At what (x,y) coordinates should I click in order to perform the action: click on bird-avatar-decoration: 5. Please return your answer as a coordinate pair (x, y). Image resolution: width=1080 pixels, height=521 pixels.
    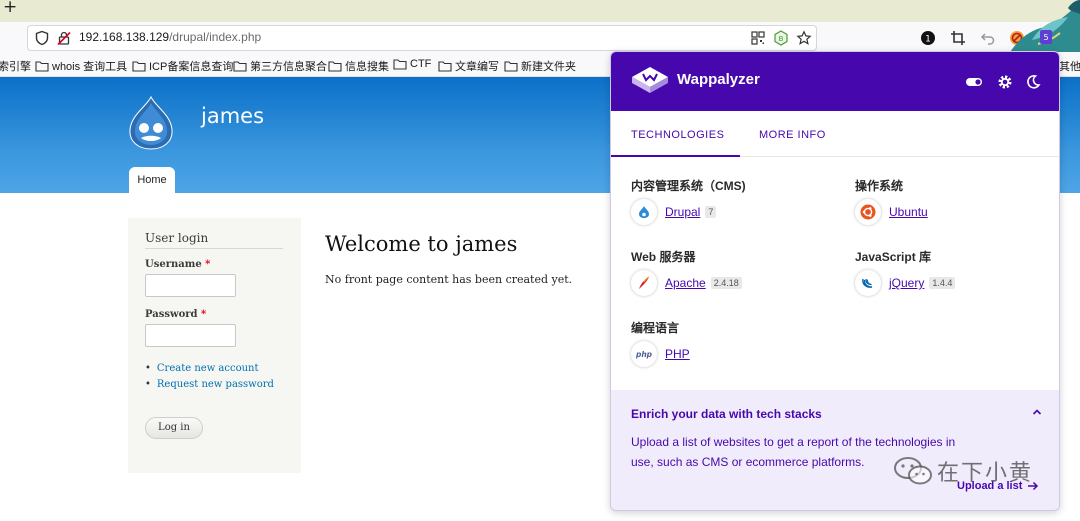
    Looking at the image, I should click on (1045, 26).